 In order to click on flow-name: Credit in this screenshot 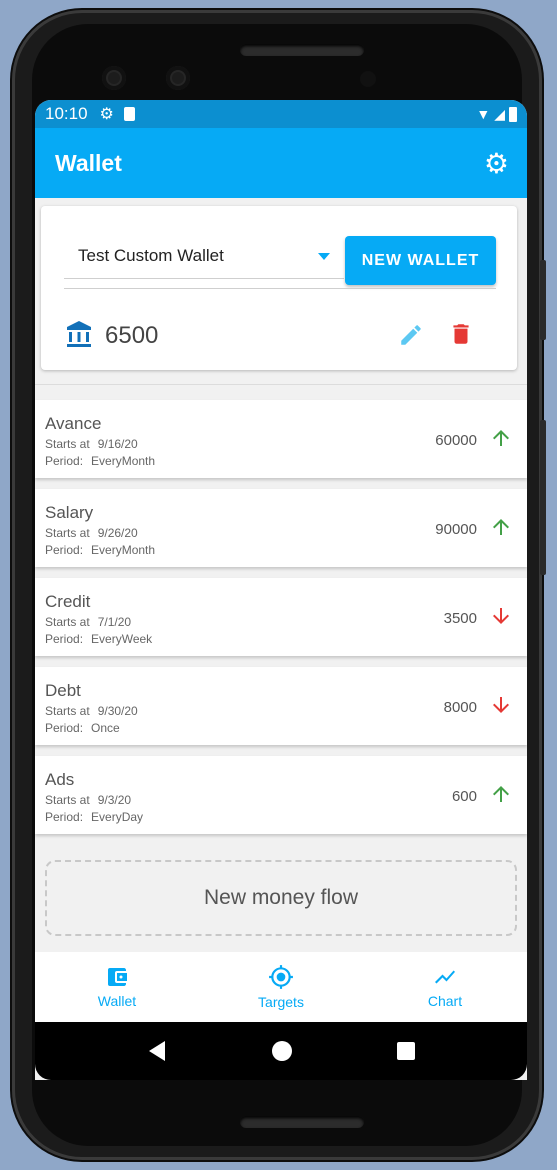, I will do `click(68, 601)`.